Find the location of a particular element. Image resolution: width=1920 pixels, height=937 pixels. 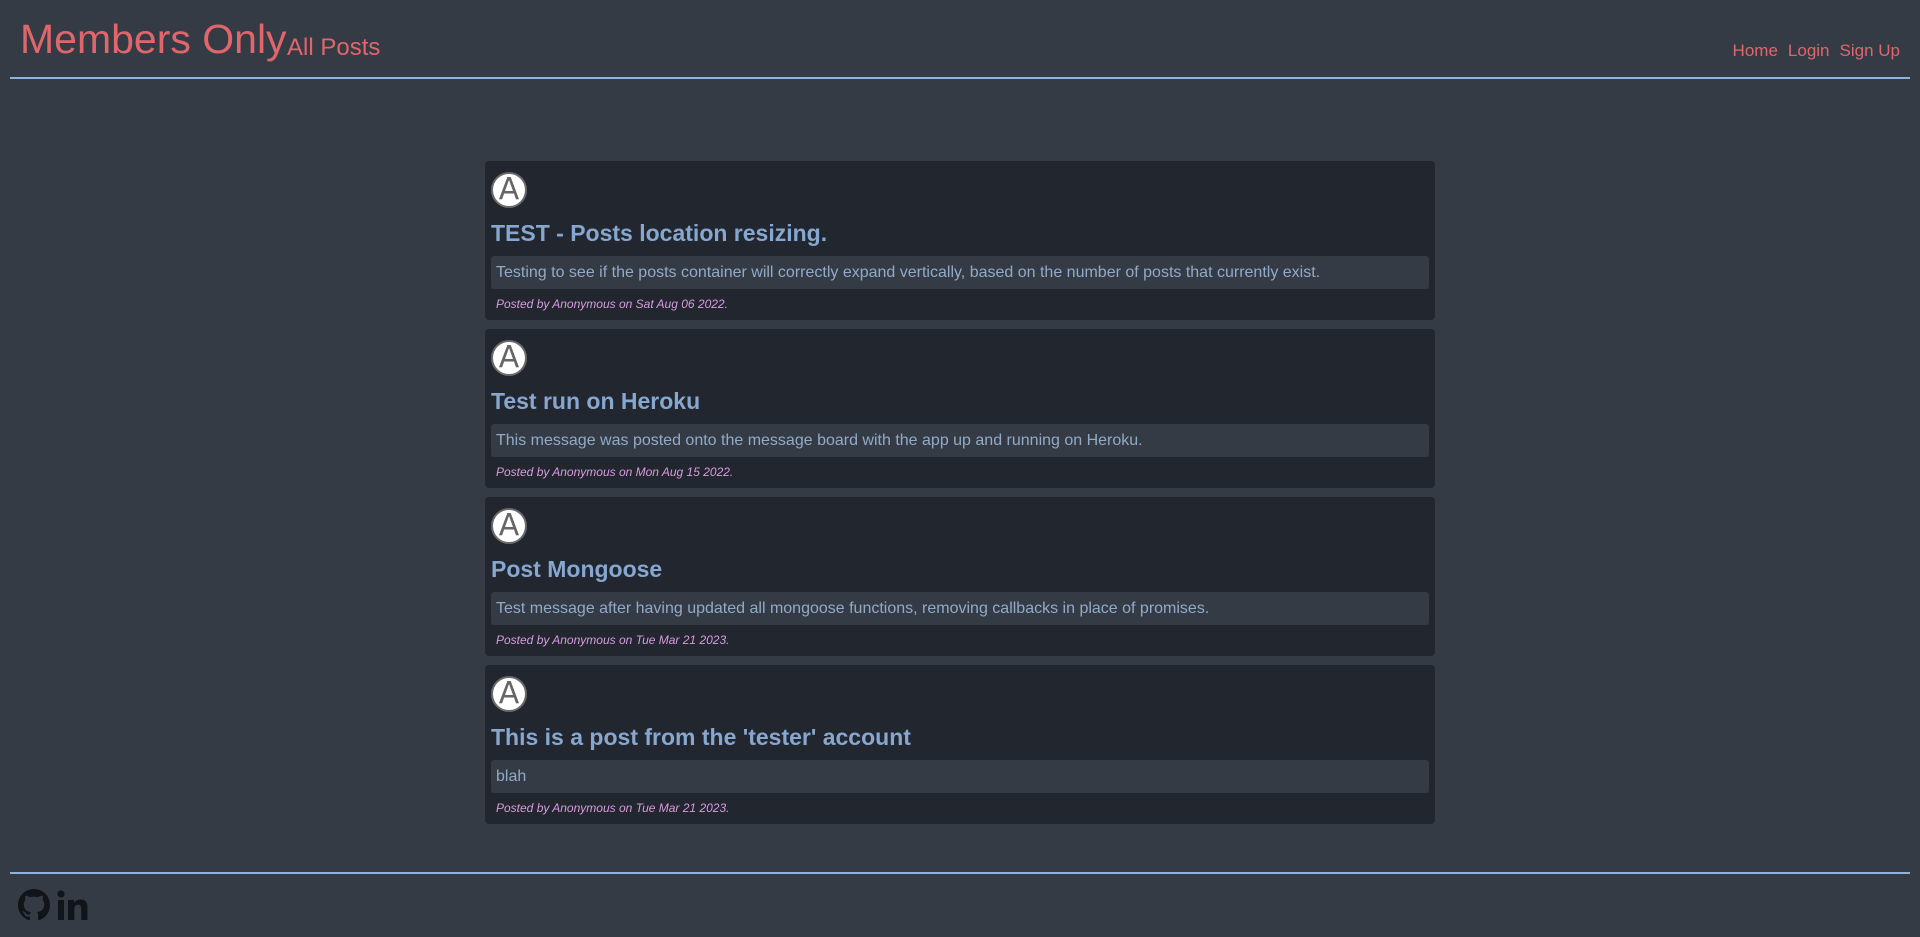

nav-home-link: Home is located at coordinates (1755, 51).